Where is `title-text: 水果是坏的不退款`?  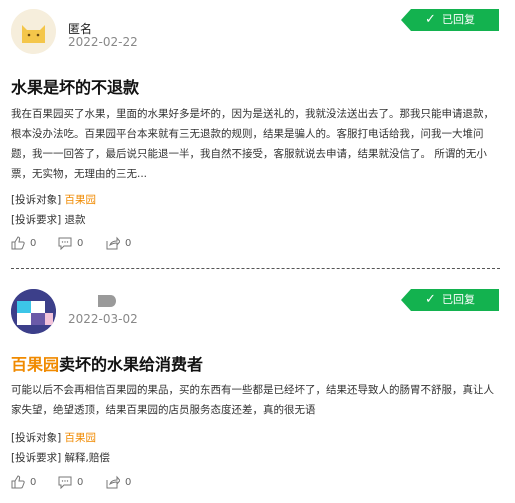 title-text: 水果是坏的不退款 is located at coordinates (75, 87).